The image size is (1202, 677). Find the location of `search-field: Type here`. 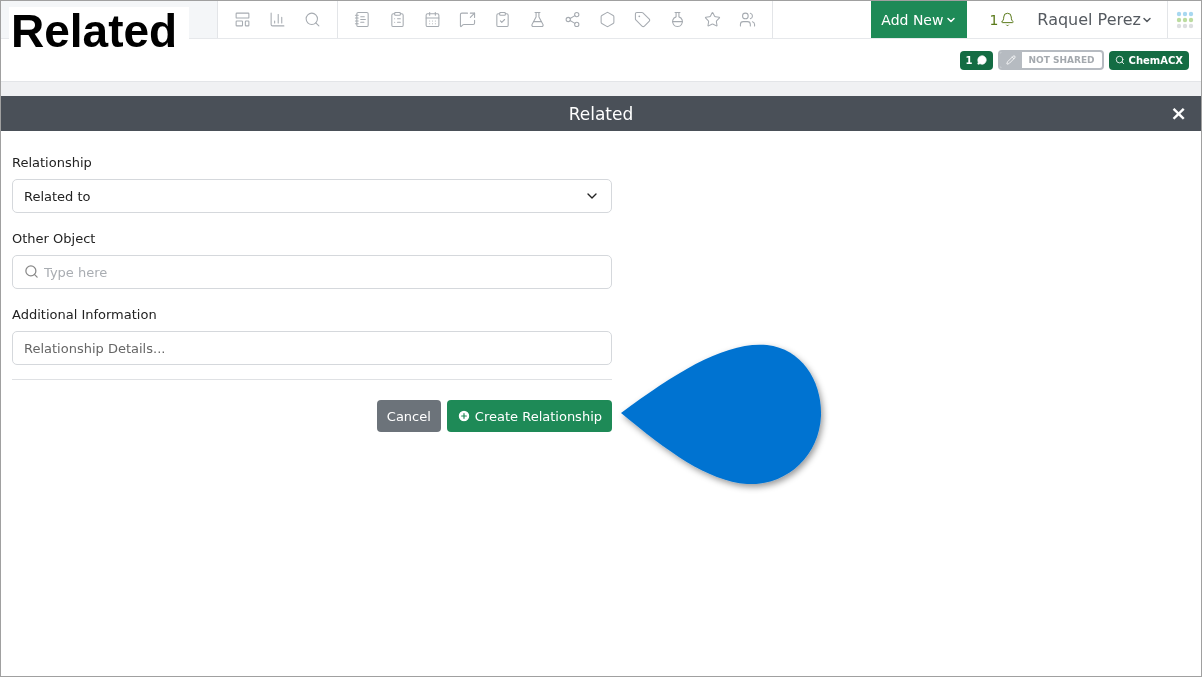

search-field: Type here is located at coordinates (312, 272).